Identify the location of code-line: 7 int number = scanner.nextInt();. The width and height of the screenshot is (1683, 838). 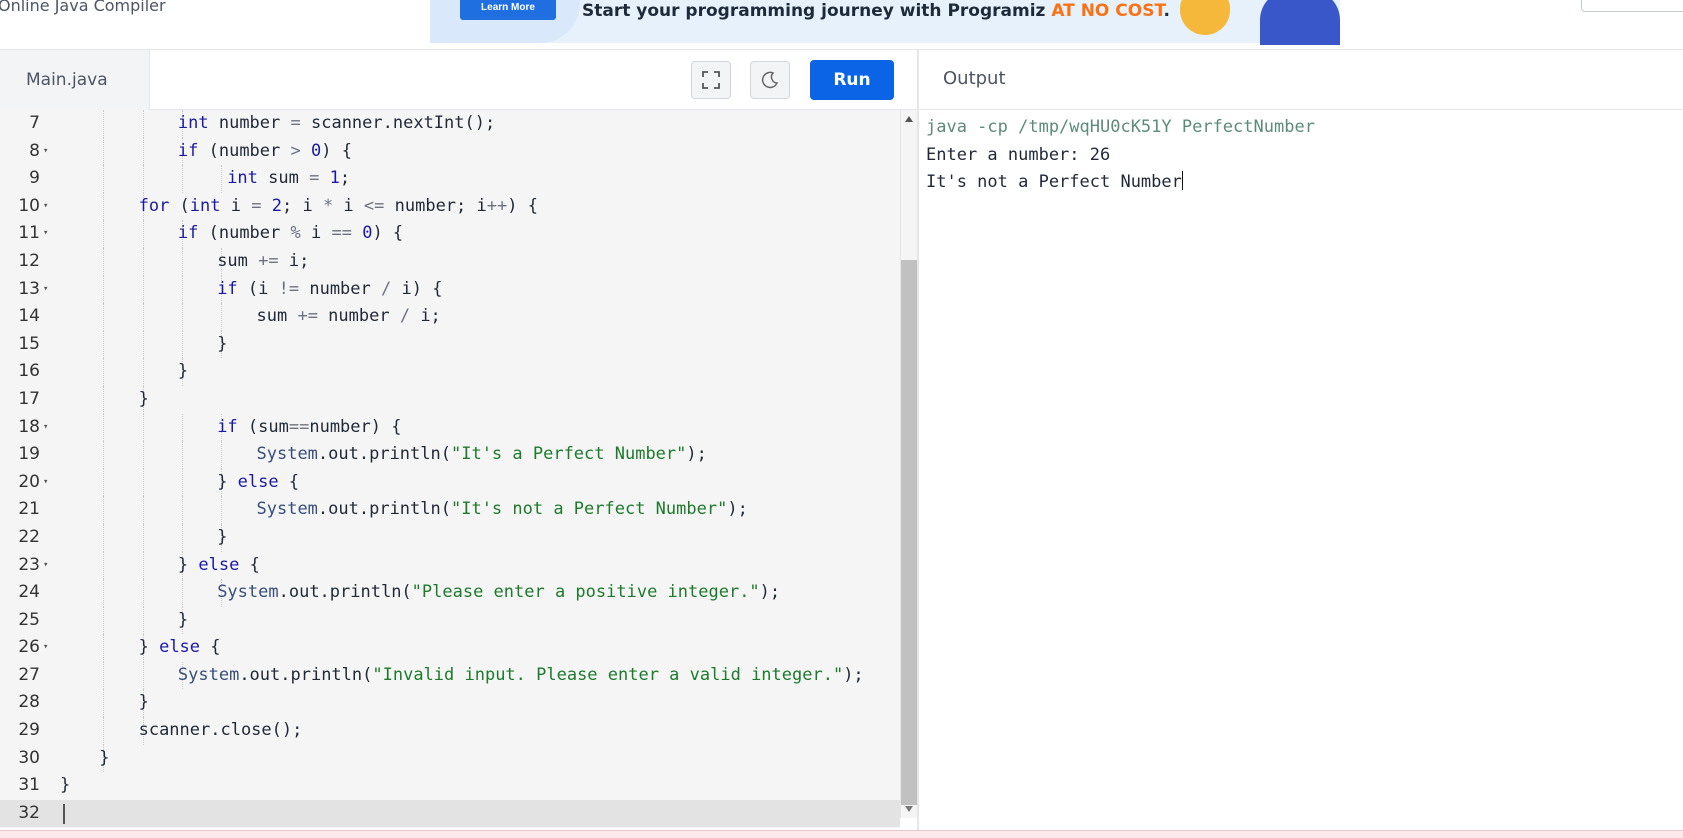
(450, 124).